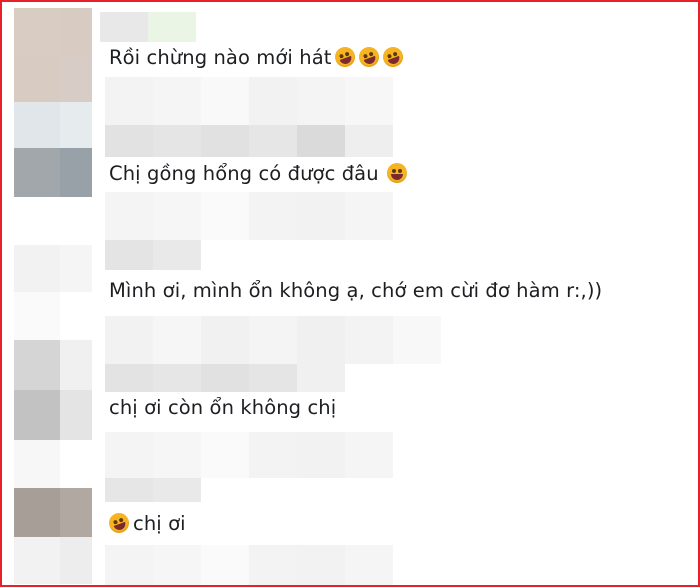 Image resolution: width=700 pixels, height=587 pixels. I want to click on comment-text: chị ơi còn ổn không chị, so click(223, 407).